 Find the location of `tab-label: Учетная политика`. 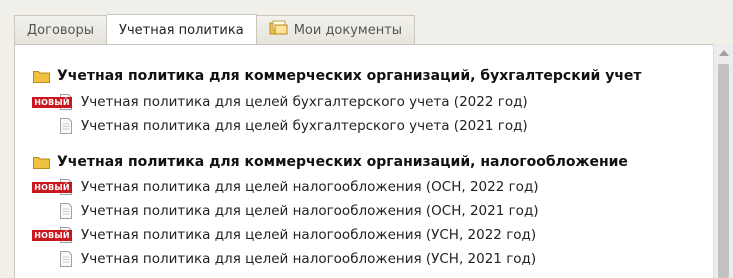

tab-label: Учетная политика is located at coordinates (181, 30).